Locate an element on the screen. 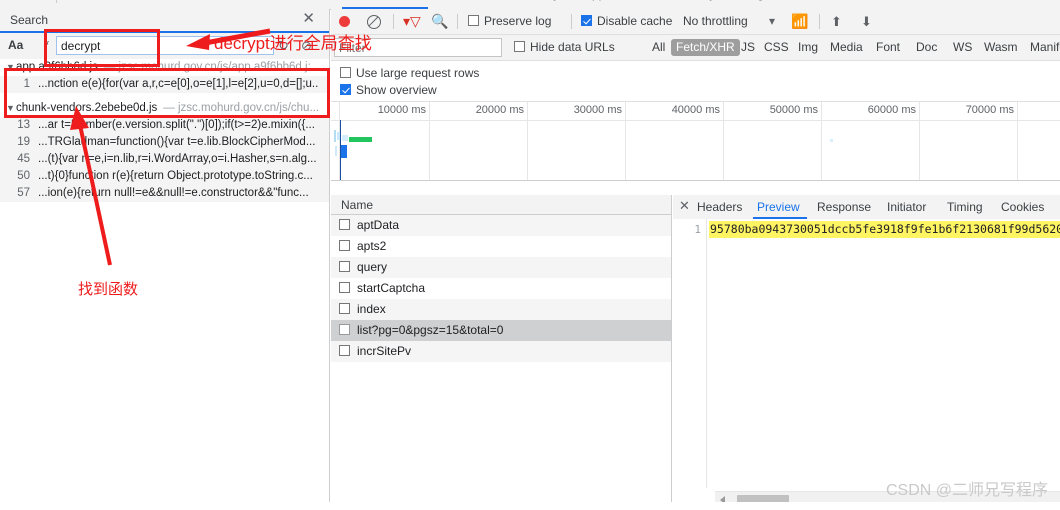 The width and height of the screenshot is (1060, 510). tab-network: Network is located at coordinates (368, 0).